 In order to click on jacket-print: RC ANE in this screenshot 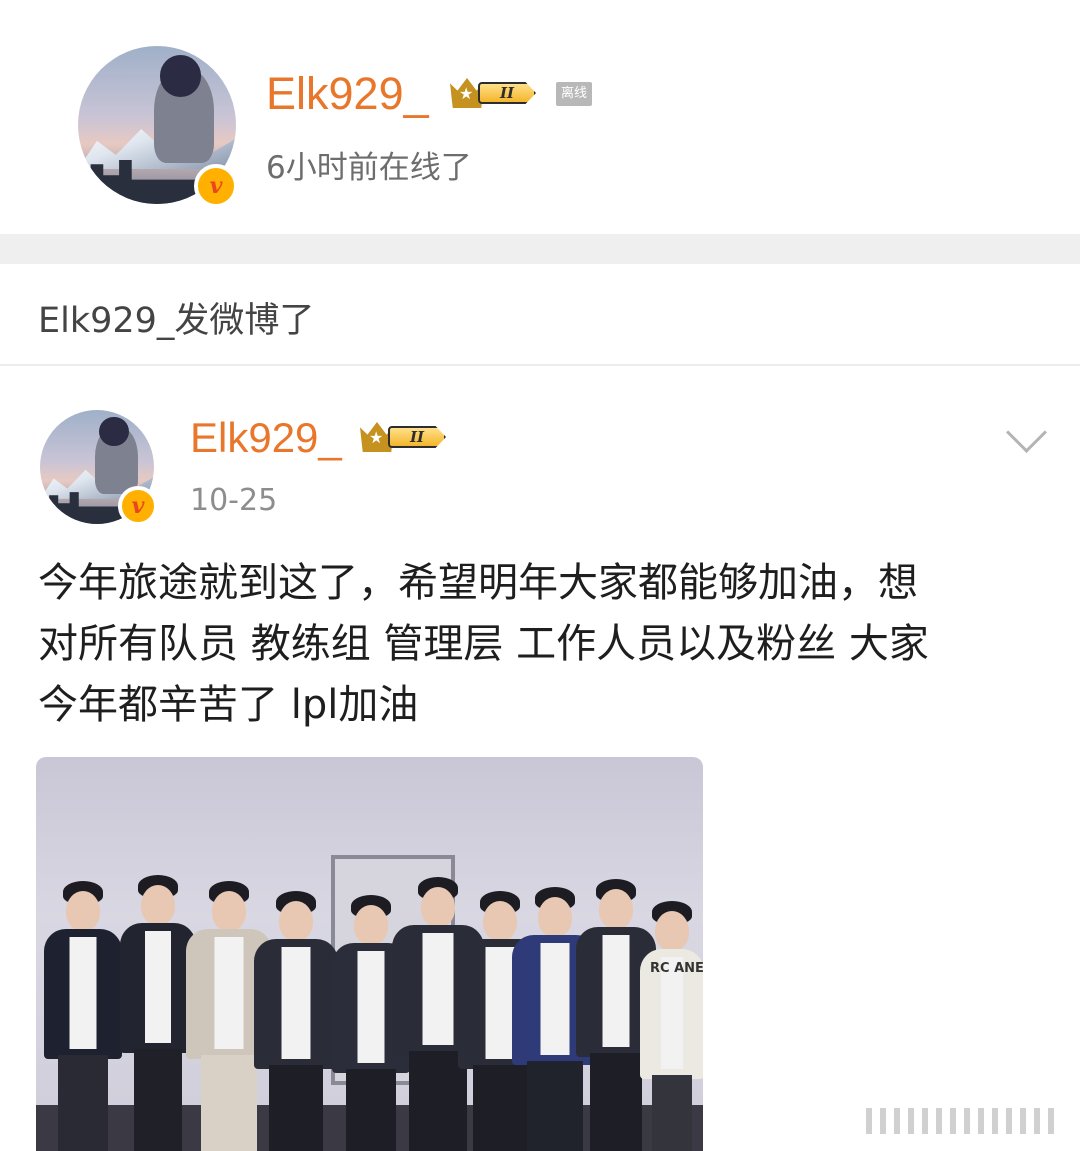, I will do `click(676, 968)`.